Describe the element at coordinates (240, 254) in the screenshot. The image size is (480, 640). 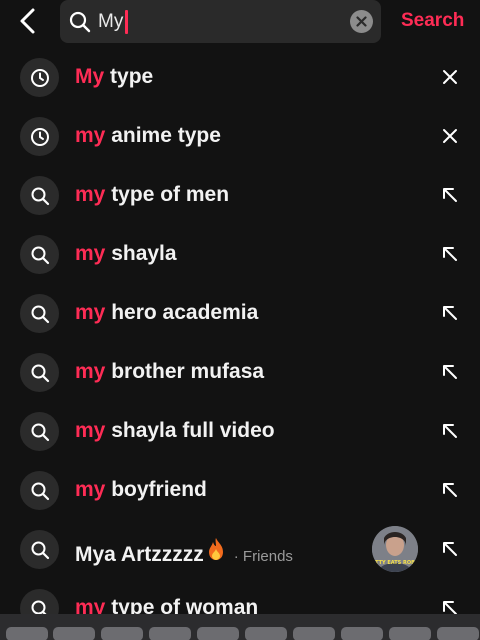
I see `suggestion-row: my shayla` at that location.